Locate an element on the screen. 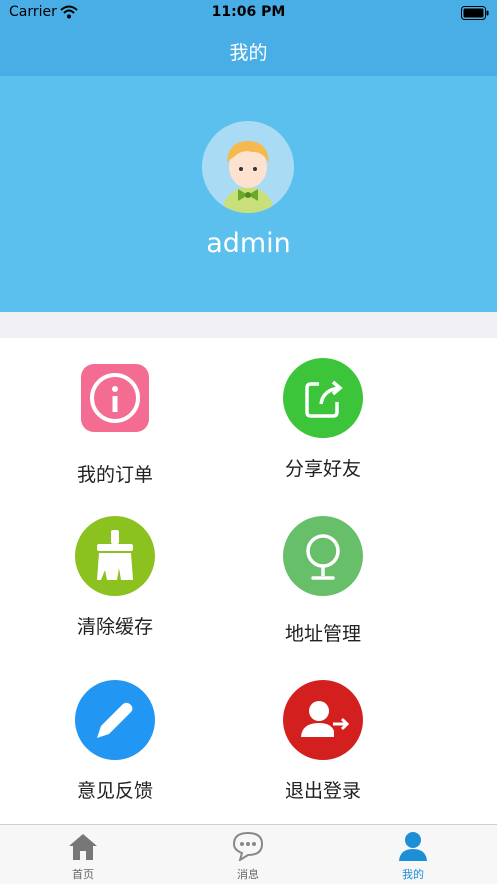 The width and height of the screenshot is (497, 884). menu-item-feedback: 意见反馈 is located at coordinates (115, 741).